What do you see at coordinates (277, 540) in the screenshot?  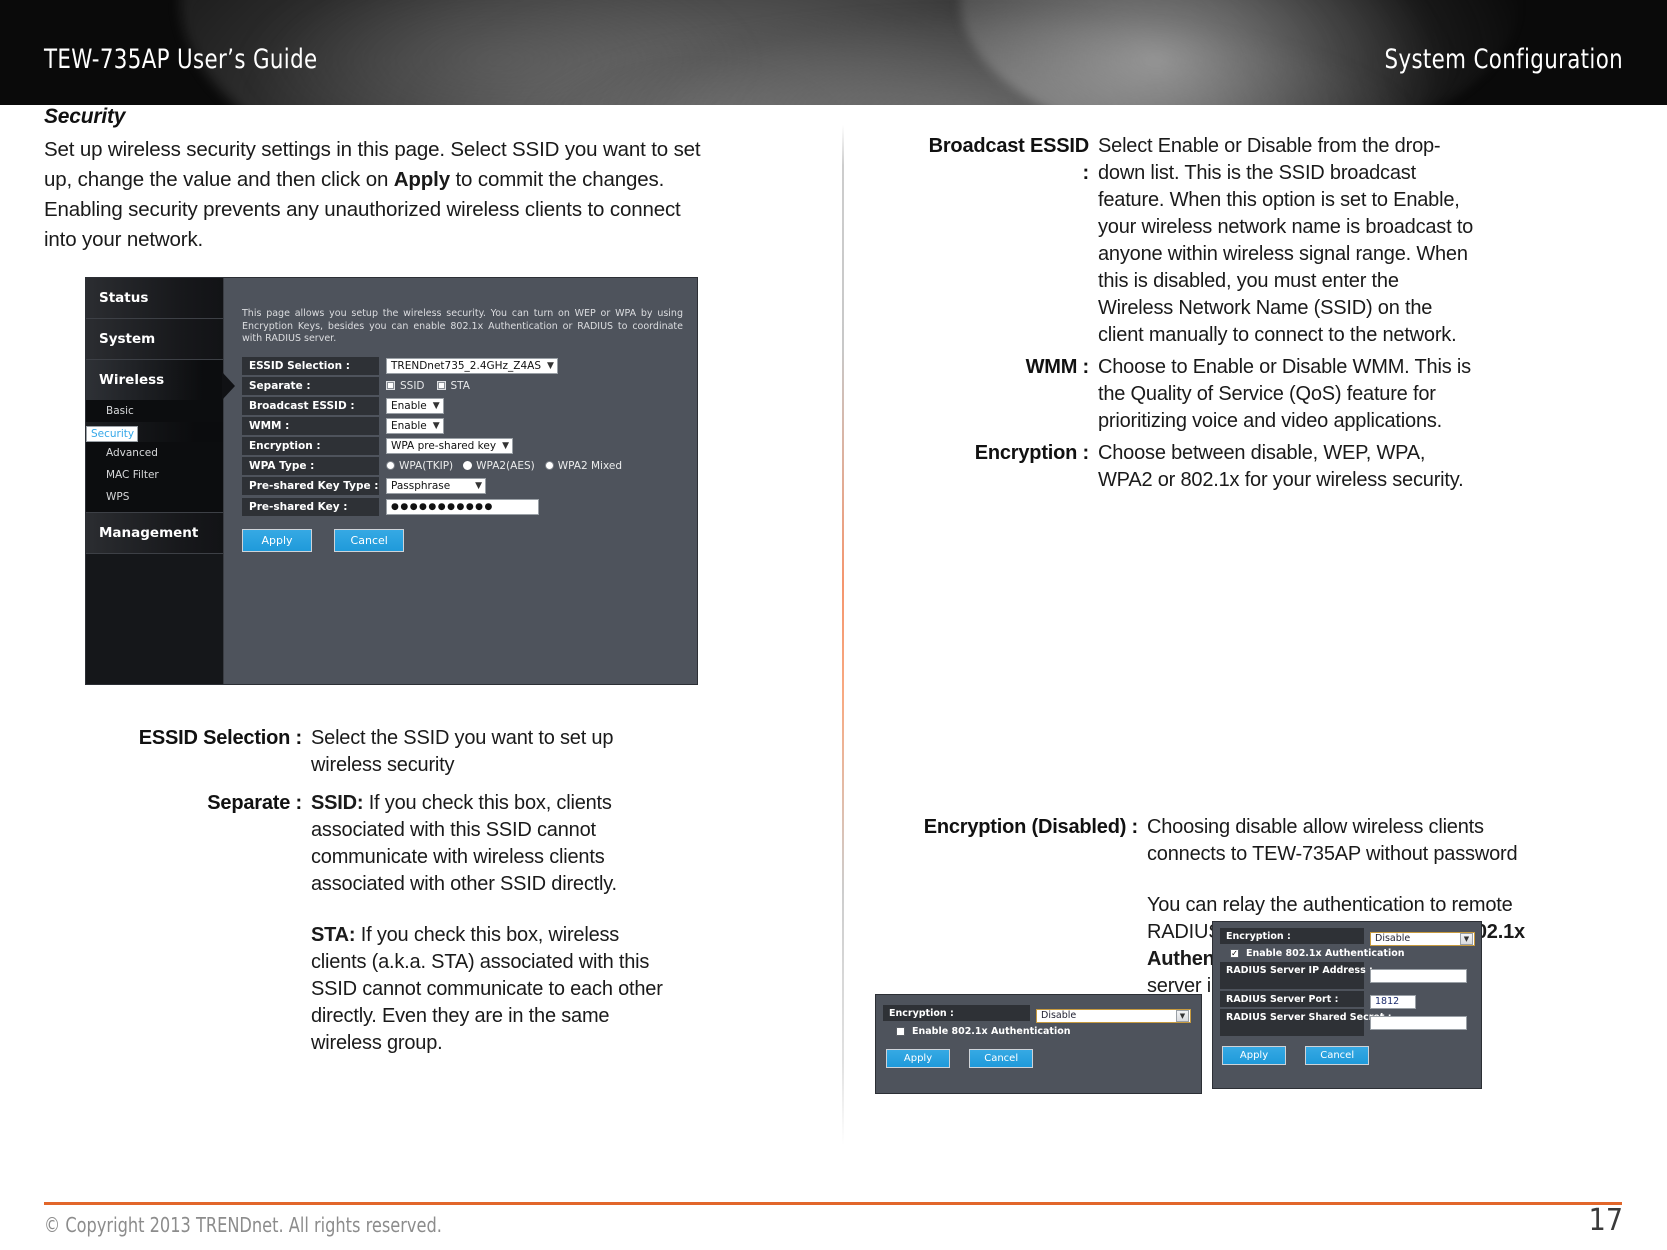 I see `apply-button: Apply` at bounding box center [277, 540].